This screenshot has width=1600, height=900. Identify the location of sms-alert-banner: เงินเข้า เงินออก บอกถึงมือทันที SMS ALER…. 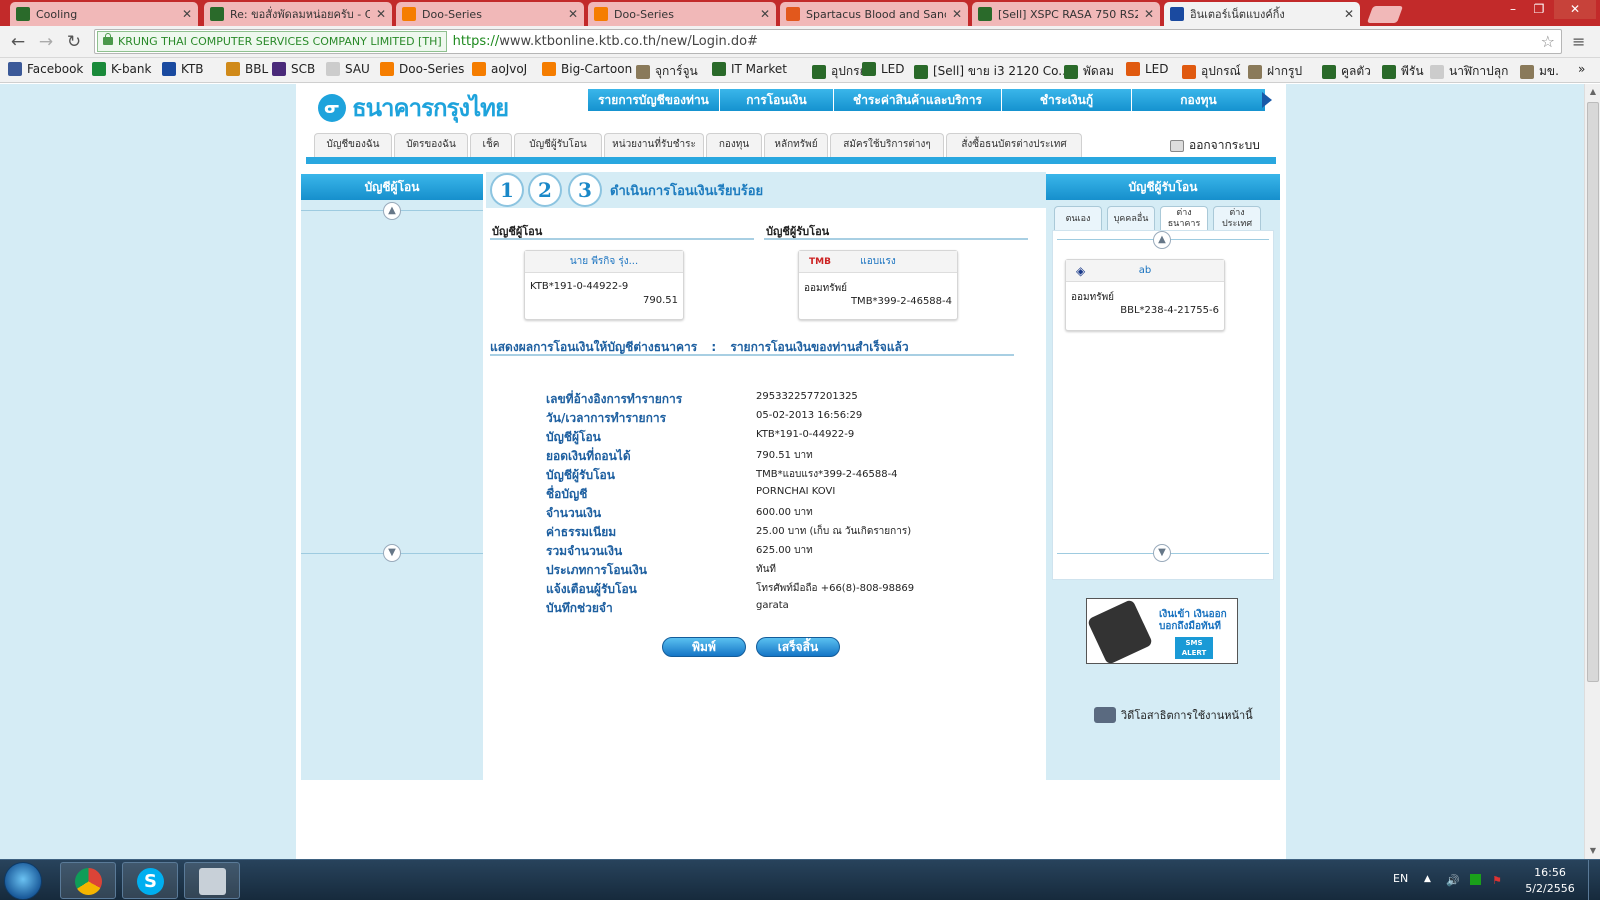
(1162, 632).